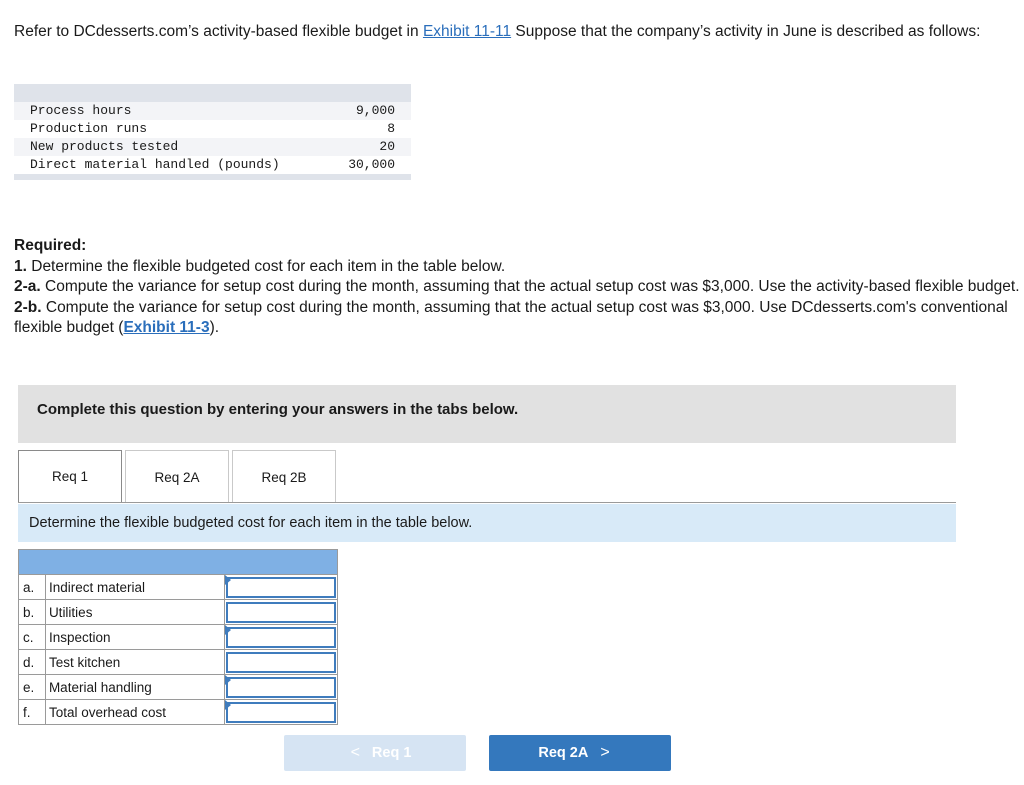  What do you see at coordinates (135, 587) in the screenshot?
I see `row-label: Indirect material` at bounding box center [135, 587].